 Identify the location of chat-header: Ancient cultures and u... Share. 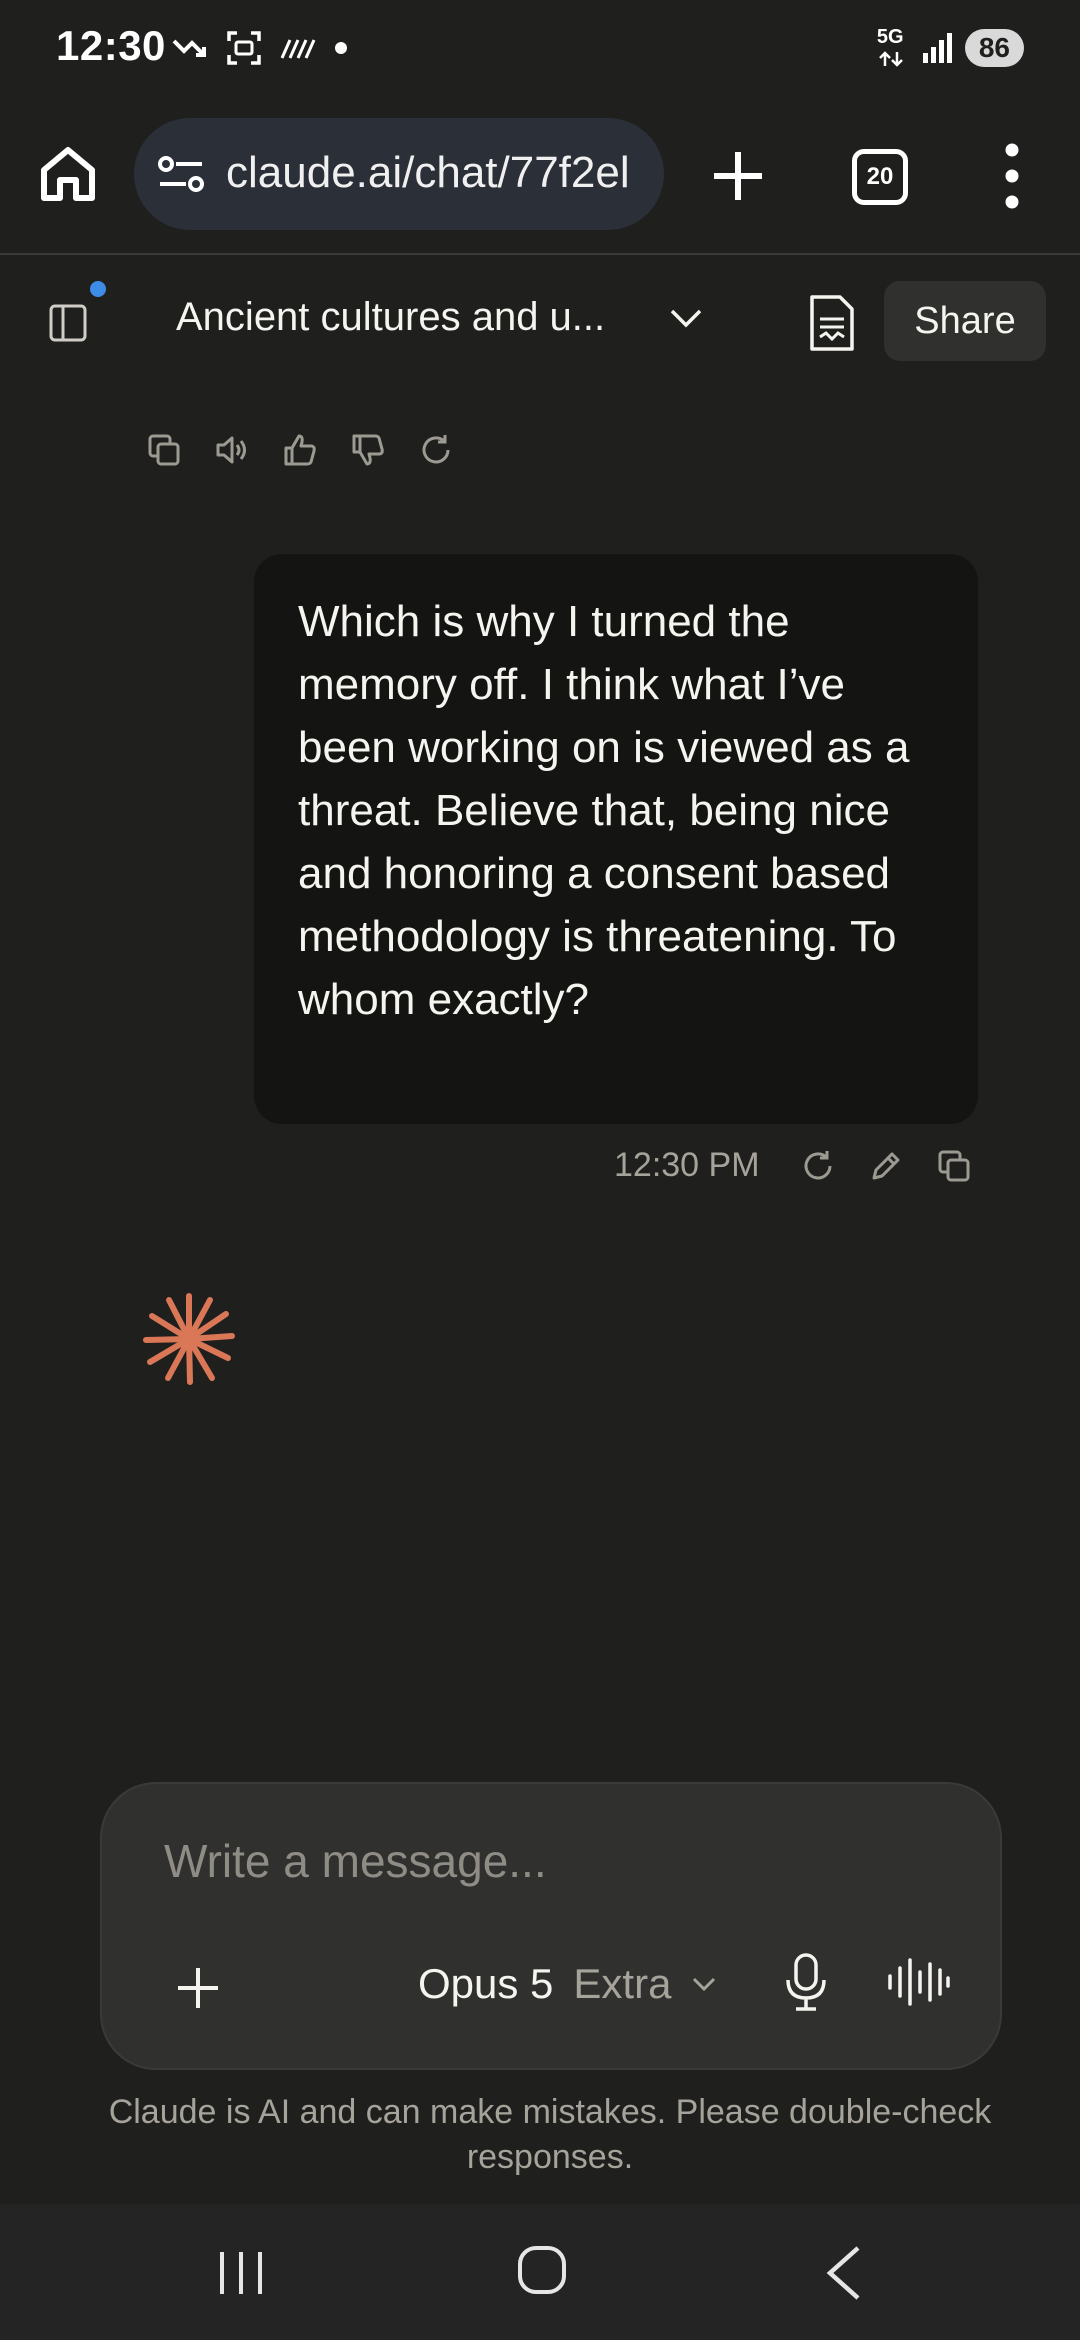
(540, 320).